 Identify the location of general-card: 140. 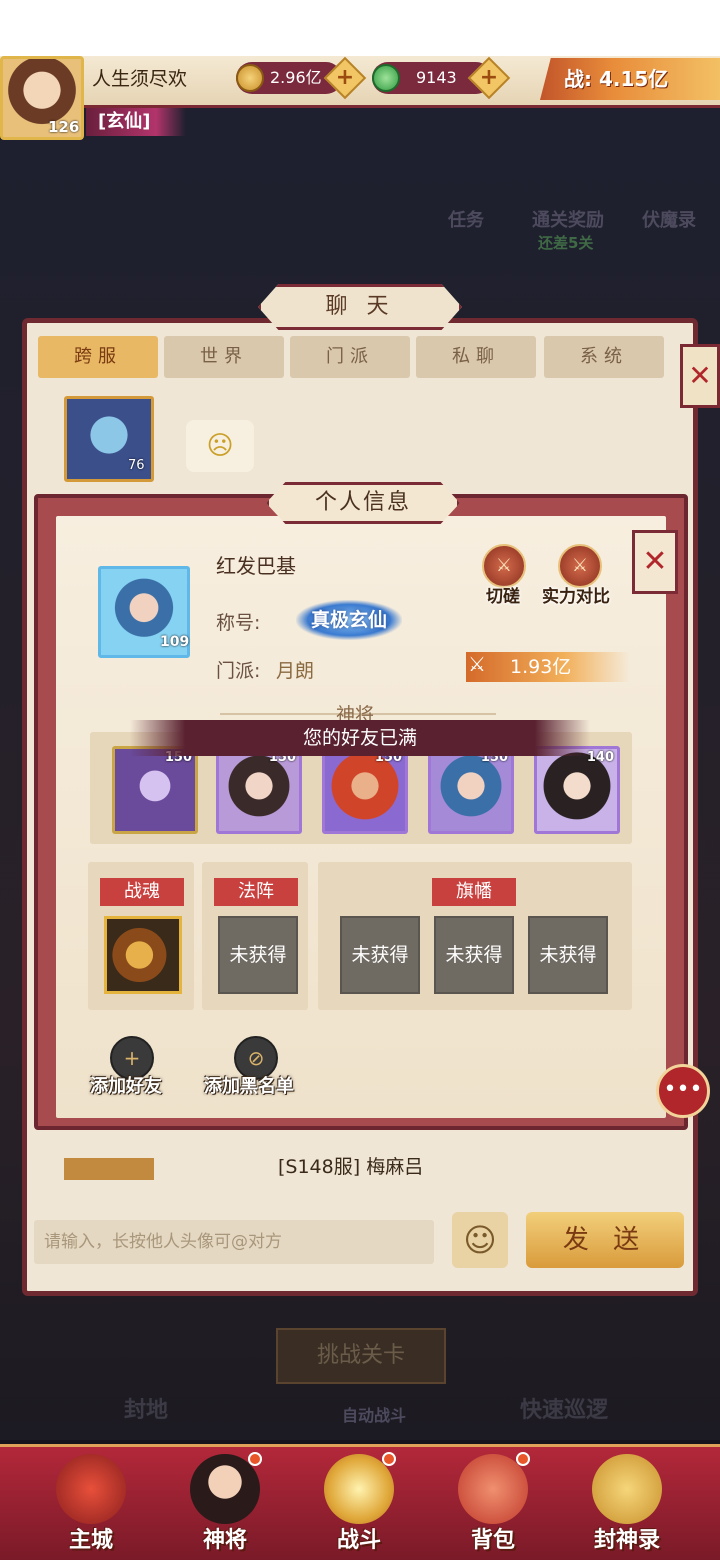
(577, 790).